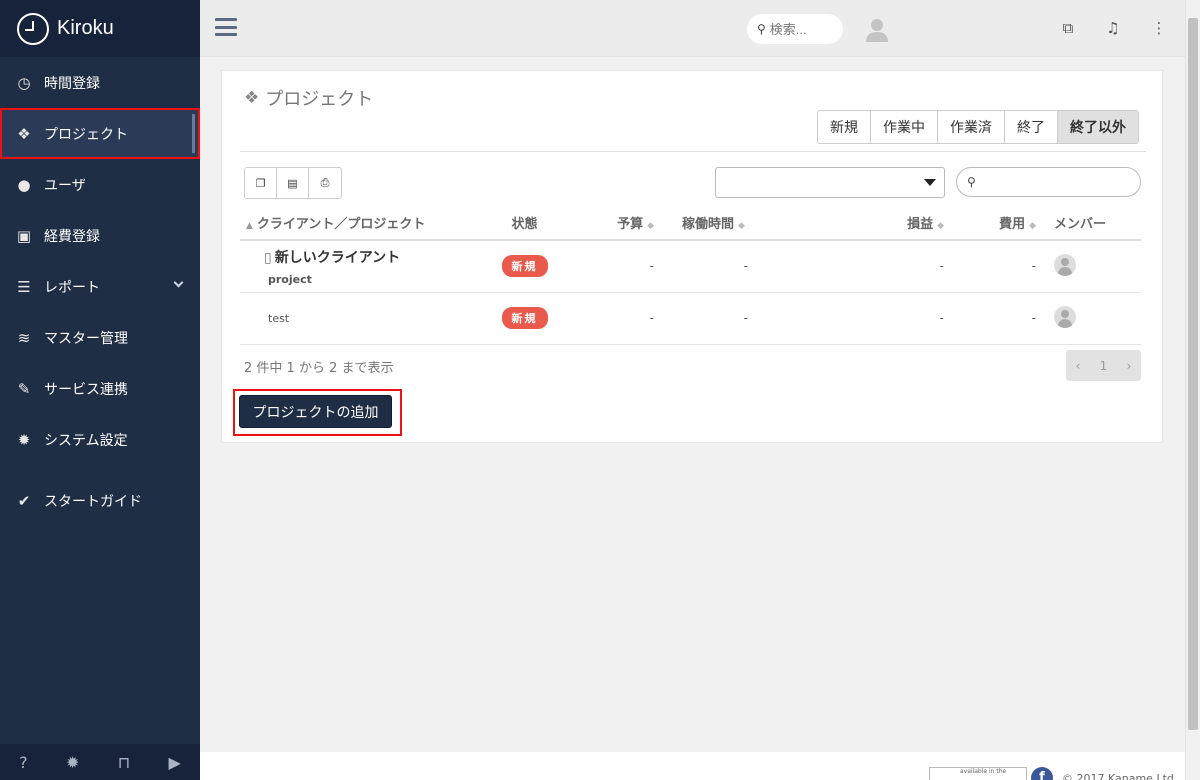  I want to click on project-name: project, so click(380, 279).